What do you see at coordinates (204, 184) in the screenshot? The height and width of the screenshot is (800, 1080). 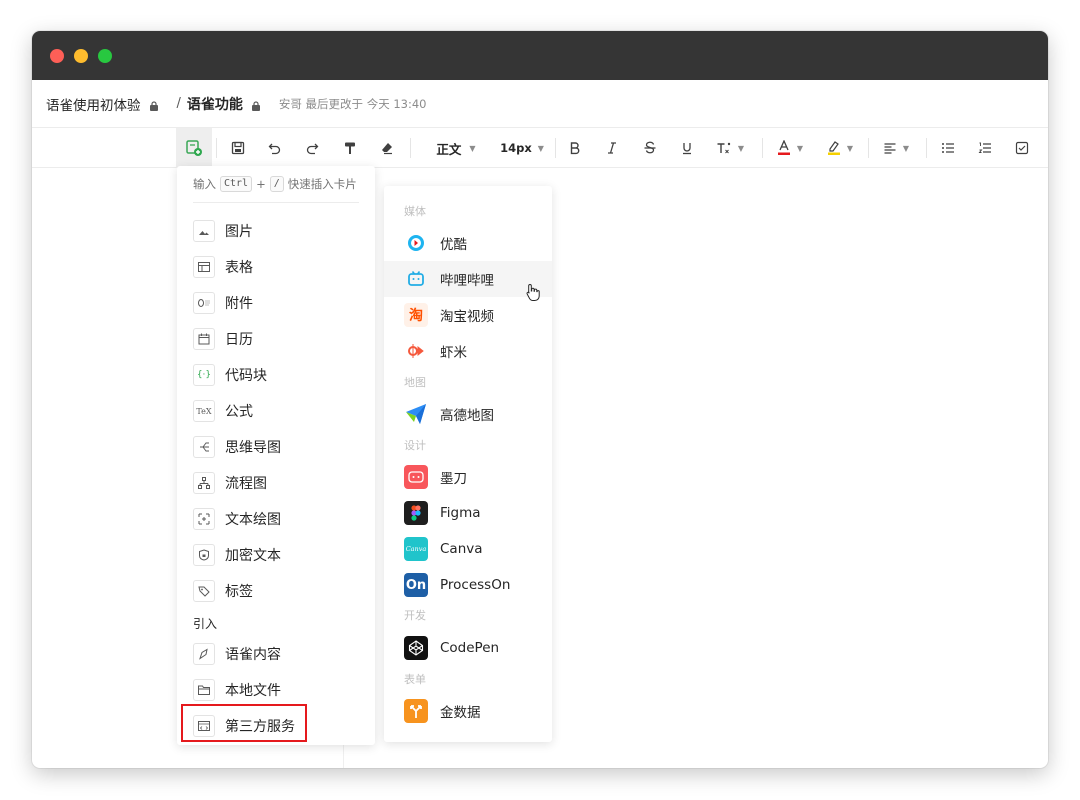 I see `hint-prefix: 输入` at bounding box center [204, 184].